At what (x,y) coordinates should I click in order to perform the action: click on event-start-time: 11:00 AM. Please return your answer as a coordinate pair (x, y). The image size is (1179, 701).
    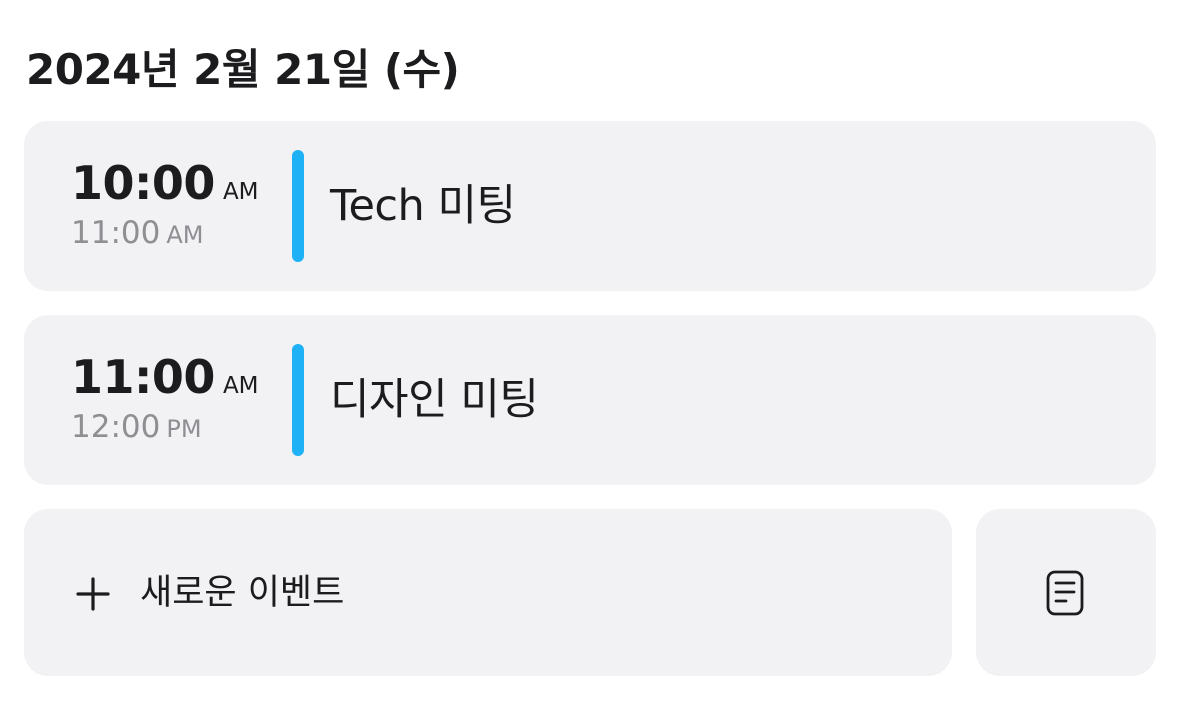
    Looking at the image, I should click on (176, 377).